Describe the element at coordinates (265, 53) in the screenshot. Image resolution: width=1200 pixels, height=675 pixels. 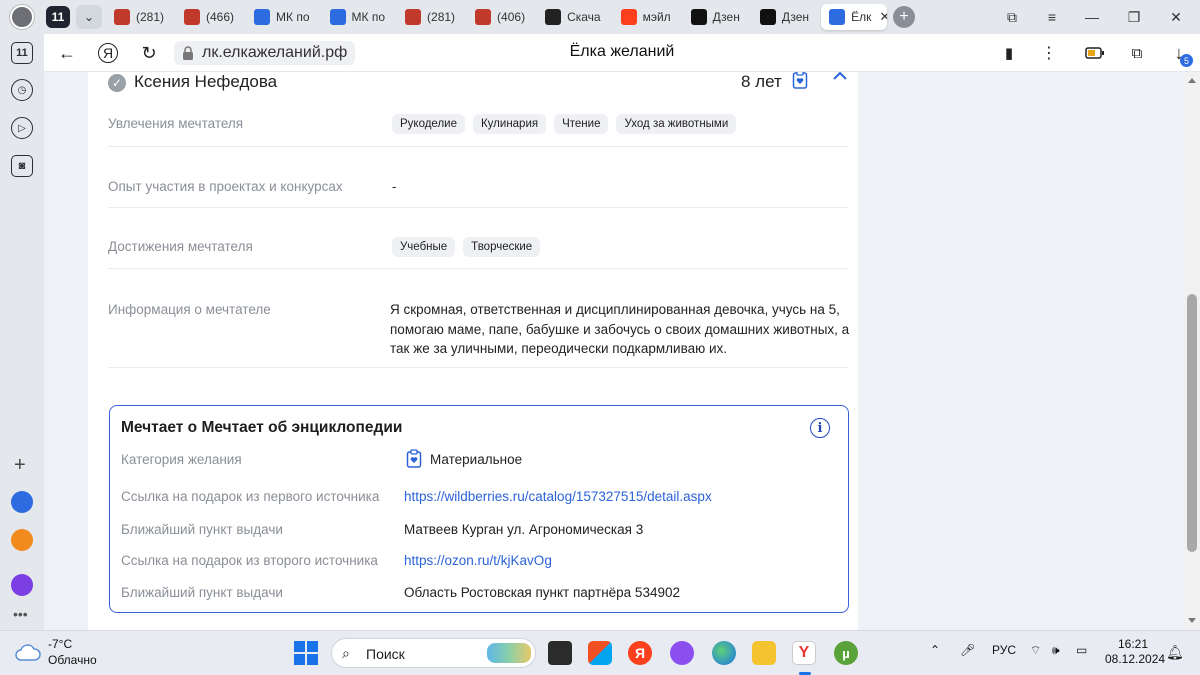
I see `url-field: лк.елкажеланий.рф` at that location.